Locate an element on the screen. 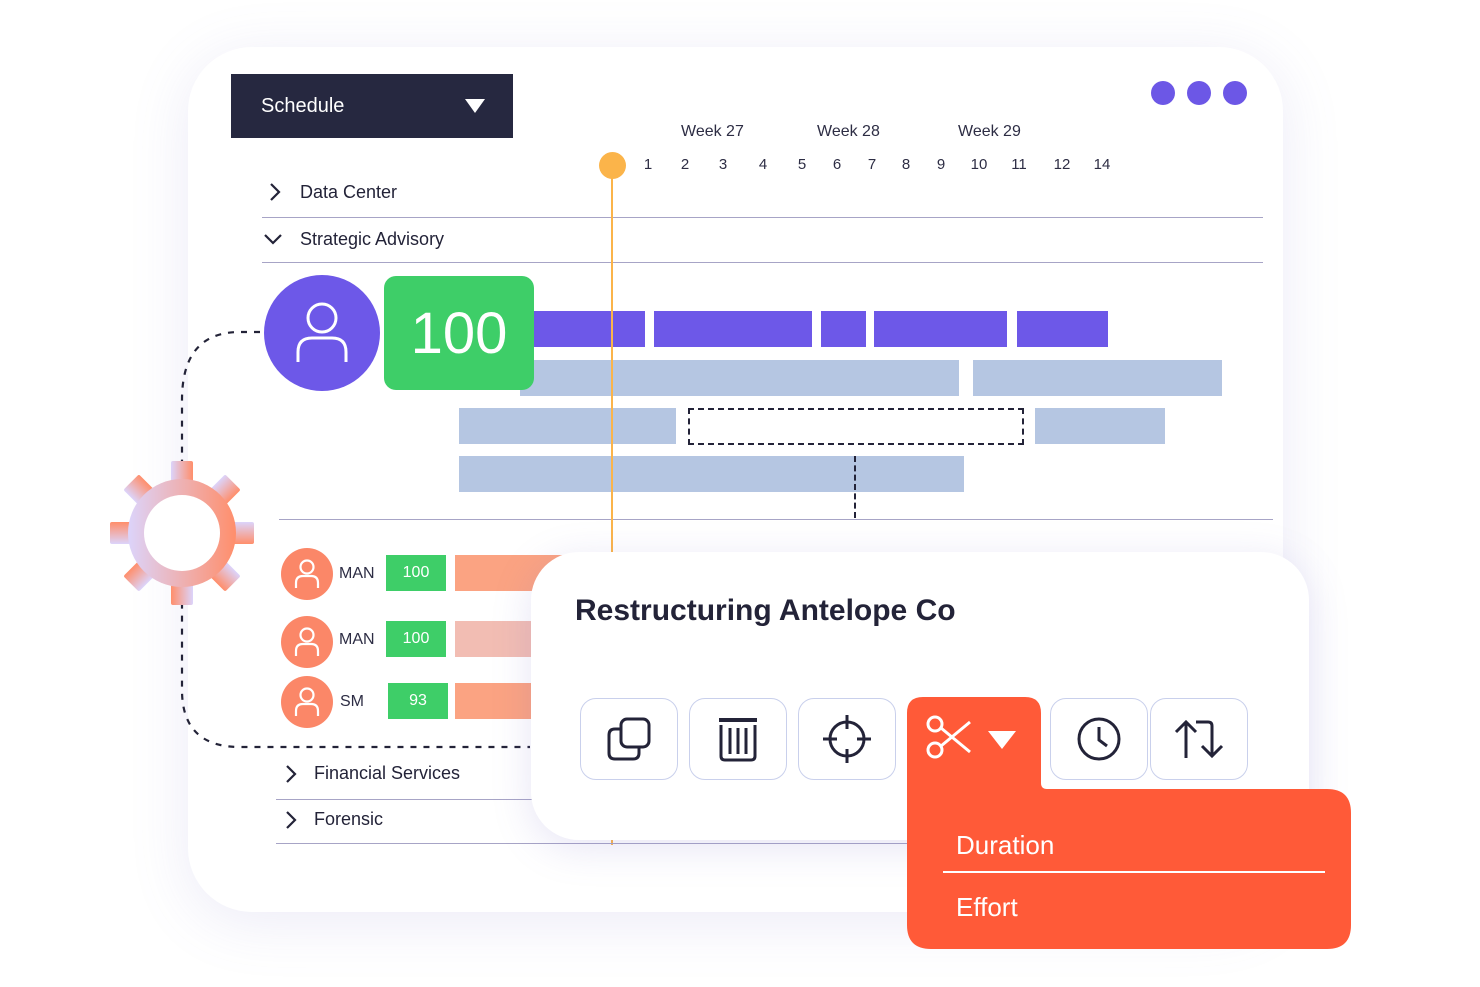 Image resolution: width=1480 pixels, height=987 pixels. day-label: 11 is located at coordinates (1019, 164).